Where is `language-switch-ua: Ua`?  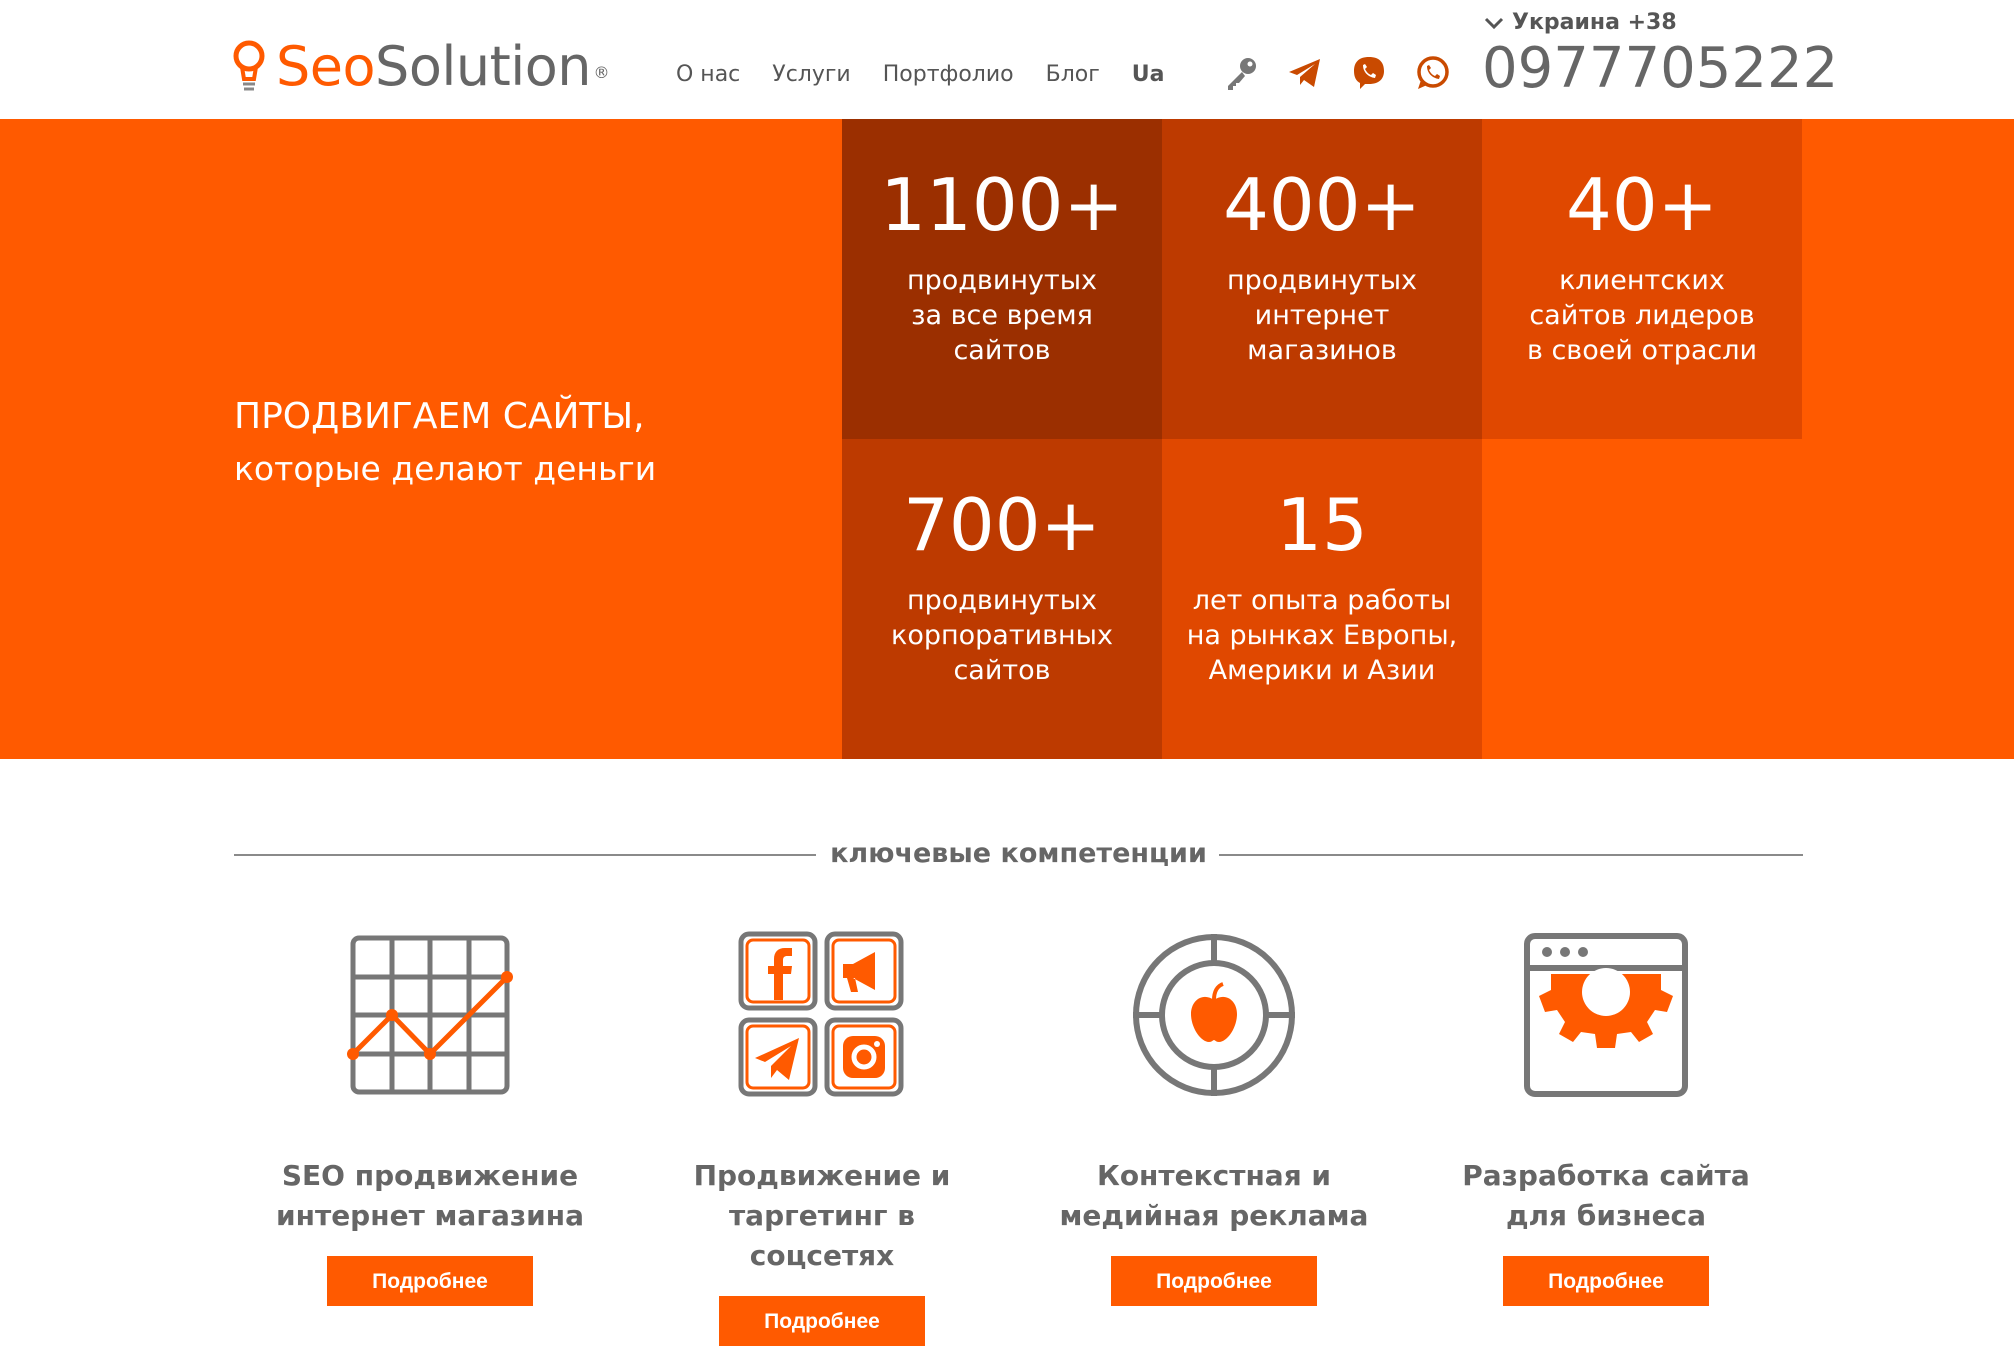
language-switch-ua: Ua is located at coordinates (1148, 74).